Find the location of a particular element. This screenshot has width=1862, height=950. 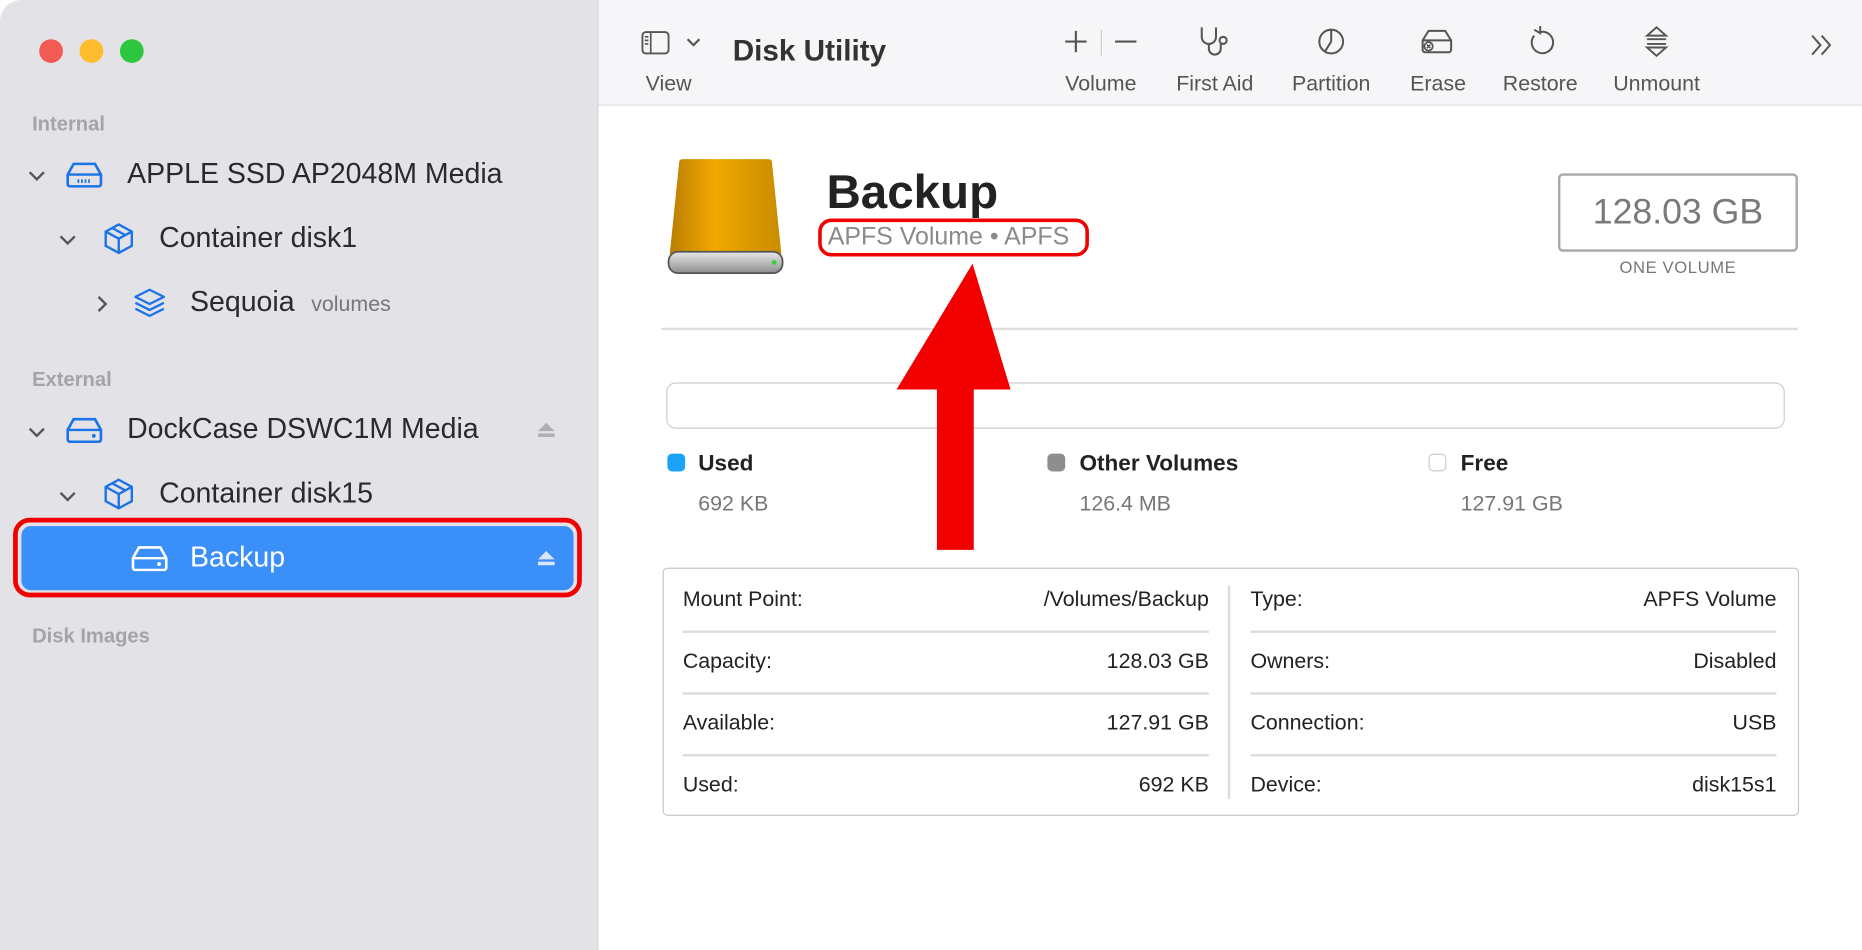

section-external: External is located at coordinates (72, 379).